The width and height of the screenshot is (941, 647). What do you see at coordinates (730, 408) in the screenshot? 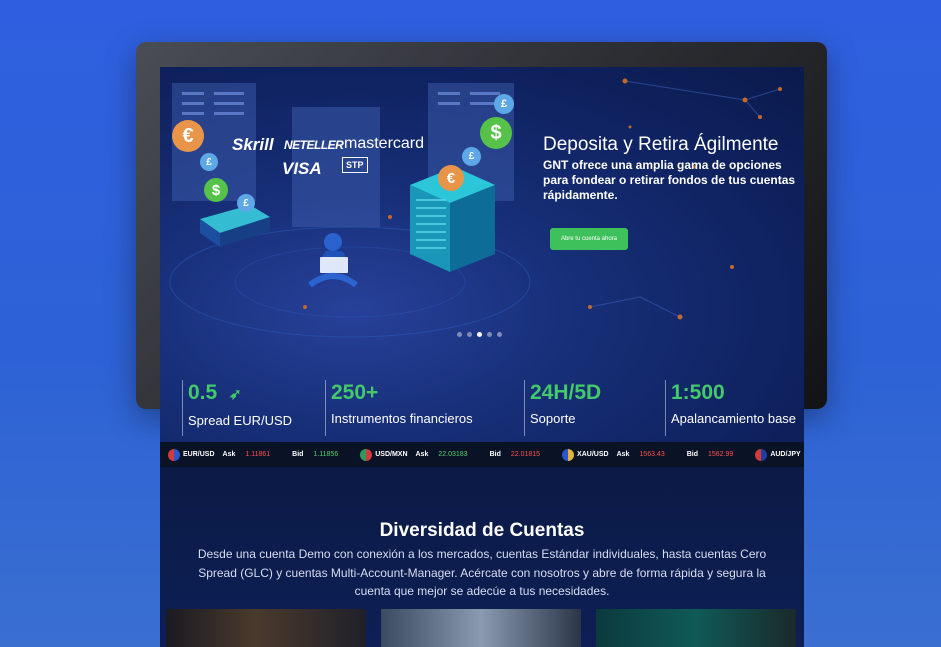
I see `stat-leverage: 1:500 Apalancamiento base` at bounding box center [730, 408].